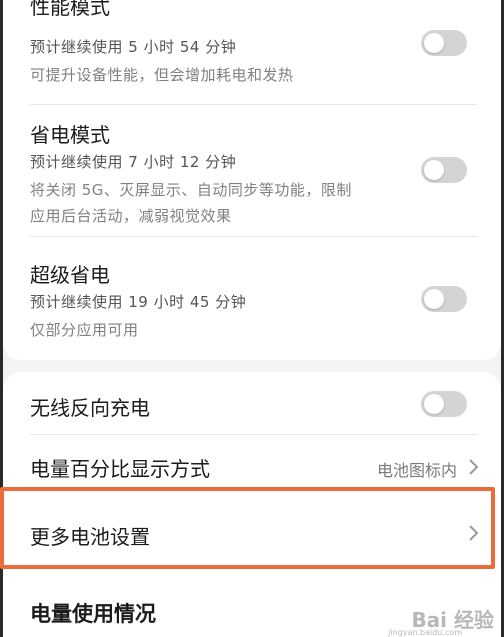 The height and width of the screenshot is (637, 504). I want to click on super-power-saving-toggle, so click(444, 299).